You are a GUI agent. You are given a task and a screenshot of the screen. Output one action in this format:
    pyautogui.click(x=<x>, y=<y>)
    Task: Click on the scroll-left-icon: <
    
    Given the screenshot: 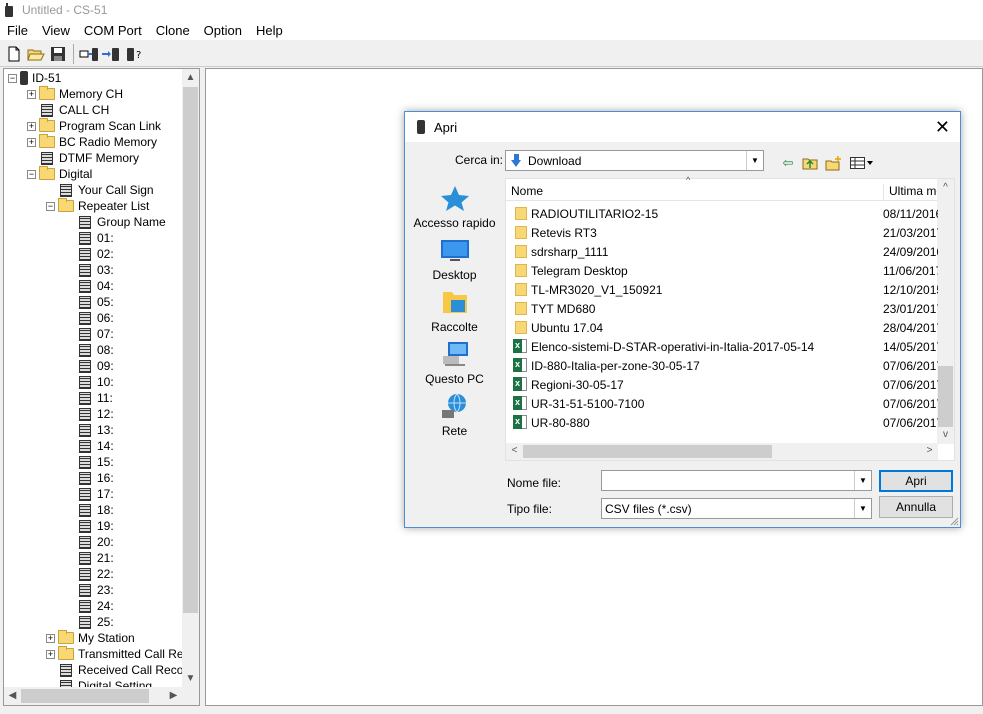 What is the action you would take?
    pyautogui.click(x=514, y=450)
    